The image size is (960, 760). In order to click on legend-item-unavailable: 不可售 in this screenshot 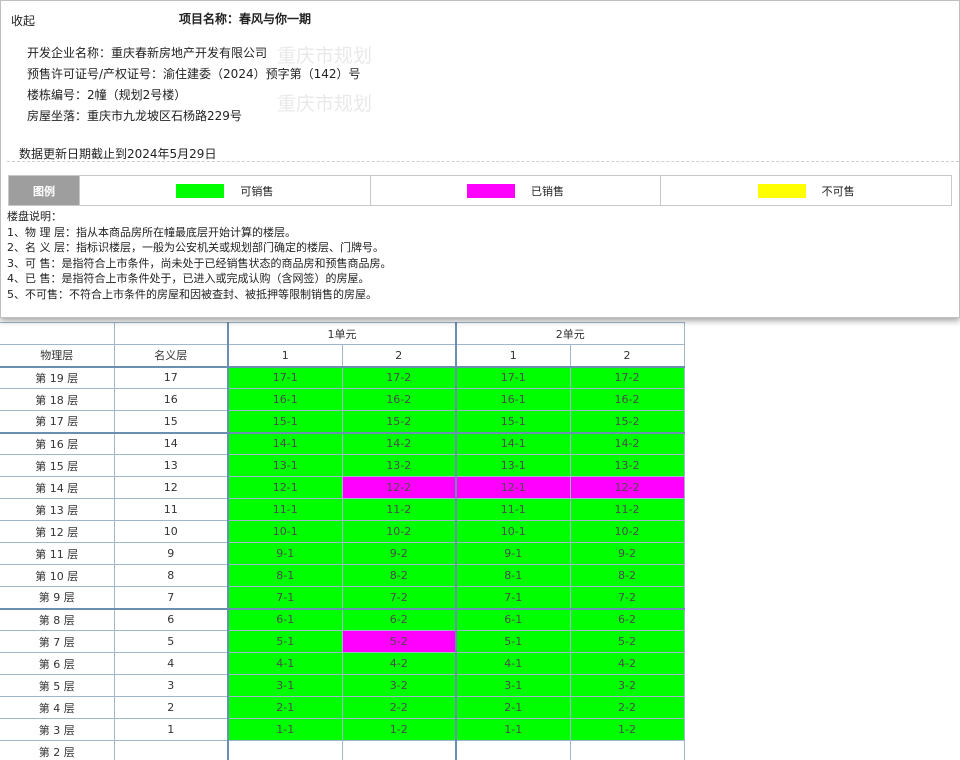, I will do `click(805, 190)`.